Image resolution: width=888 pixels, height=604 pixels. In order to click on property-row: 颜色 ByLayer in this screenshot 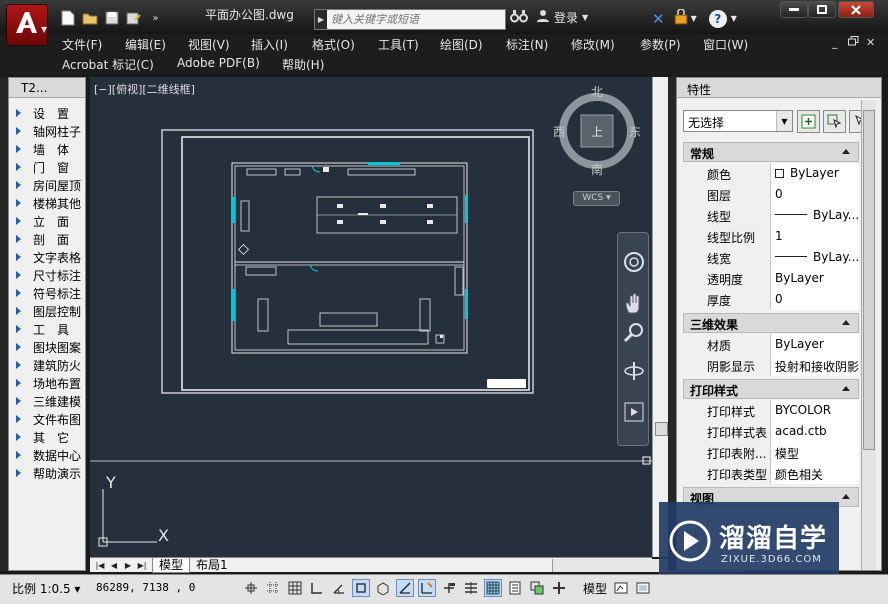, I will do `click(771, 173)`.